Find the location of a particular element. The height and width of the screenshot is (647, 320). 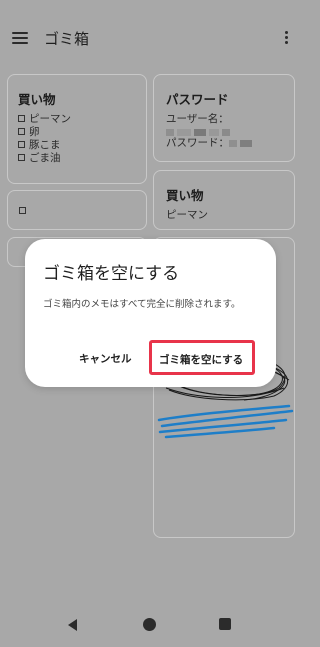

dialog-message: ゴミ箱内のメモはすべて完全に削除されます。 is located at coordinates (142, 304).